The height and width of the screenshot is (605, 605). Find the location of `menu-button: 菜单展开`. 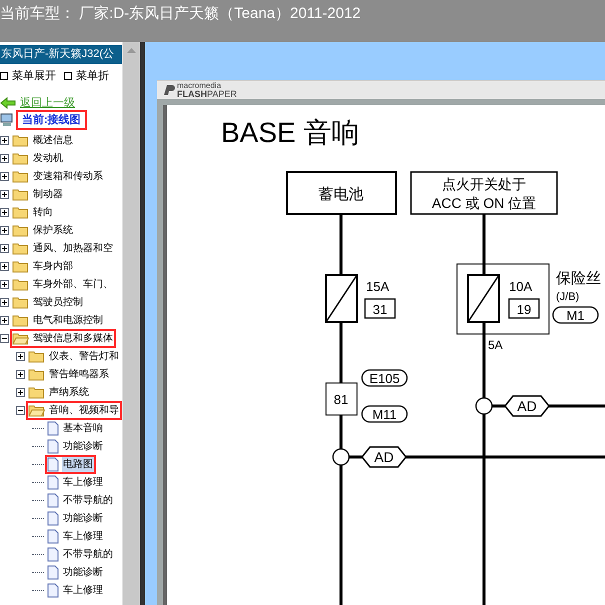

menu-button: 菜单展开 is located at coordinates (28, 76).